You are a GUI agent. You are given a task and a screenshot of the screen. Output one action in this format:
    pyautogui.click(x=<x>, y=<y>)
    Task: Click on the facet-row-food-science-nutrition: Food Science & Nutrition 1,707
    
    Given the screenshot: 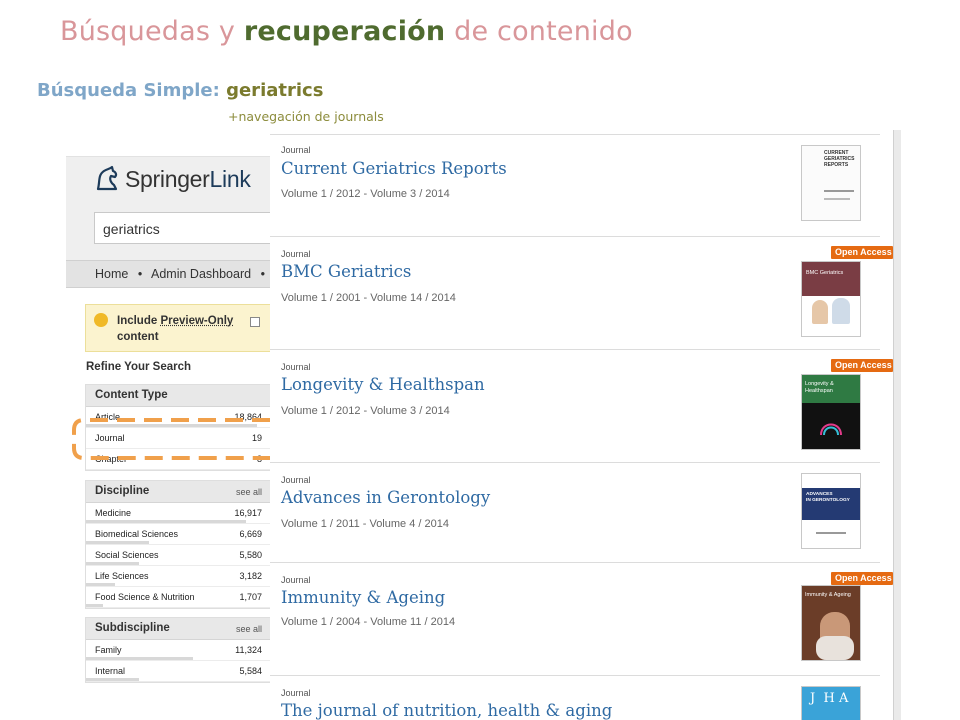 What is the action you would take?
    pyautogui.click(x=178, y=597)
    